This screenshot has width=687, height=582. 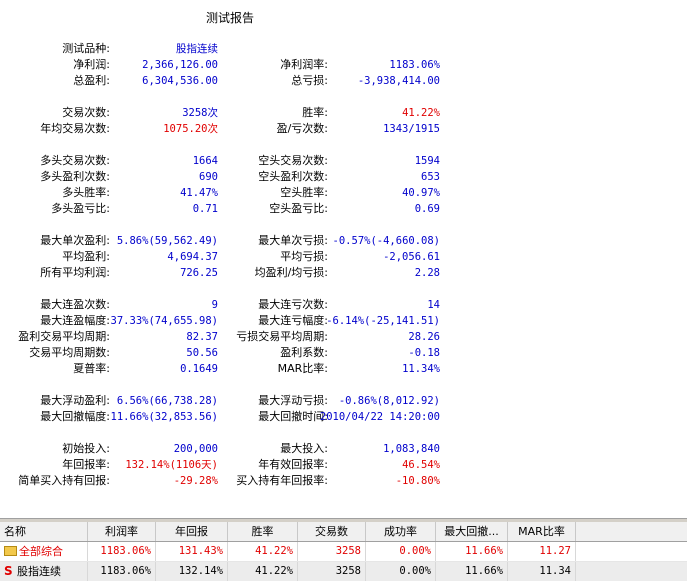 What do you see at coordinates (86, 448) in the screenshot?
I see `label-left: 初始投入:` at bounding box center [86, 448].